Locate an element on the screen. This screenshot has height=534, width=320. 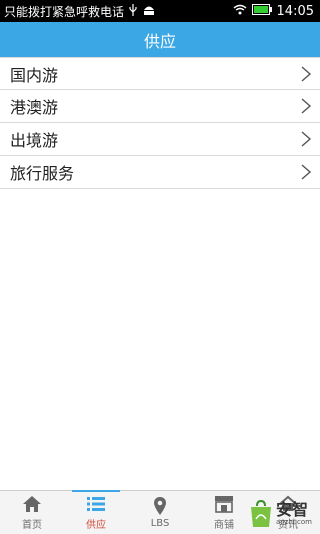
watermark-text: 安智 anzhi.com is located at coordinates (294, 514).